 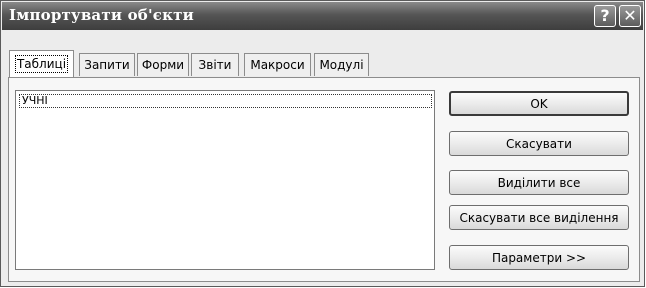 What do you see at coordinates (215, 64) in the screenshot?
I see `tab-reports: Звіти` at bounding box center [215, 64].